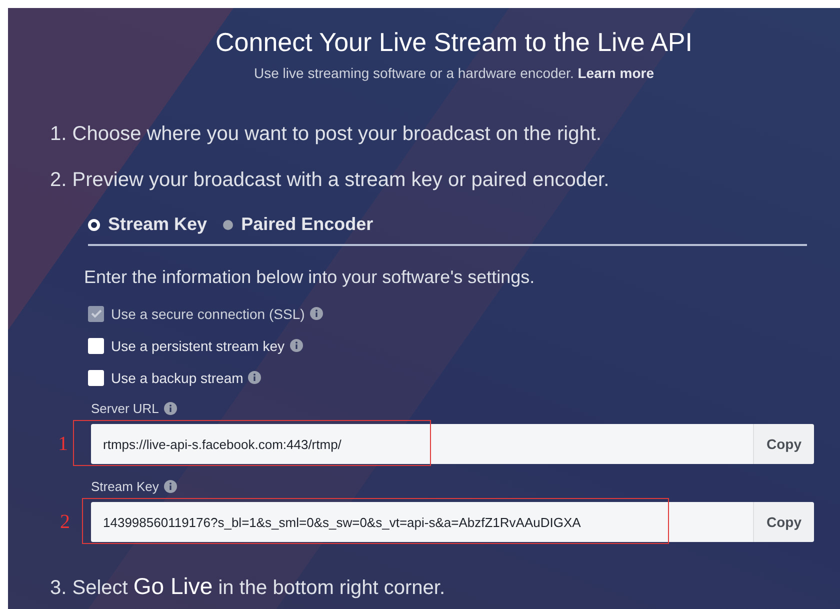  I want to click on text-field: rtmps://live-api-s.facebook.com:443/rtmp/, so click(422, 444).